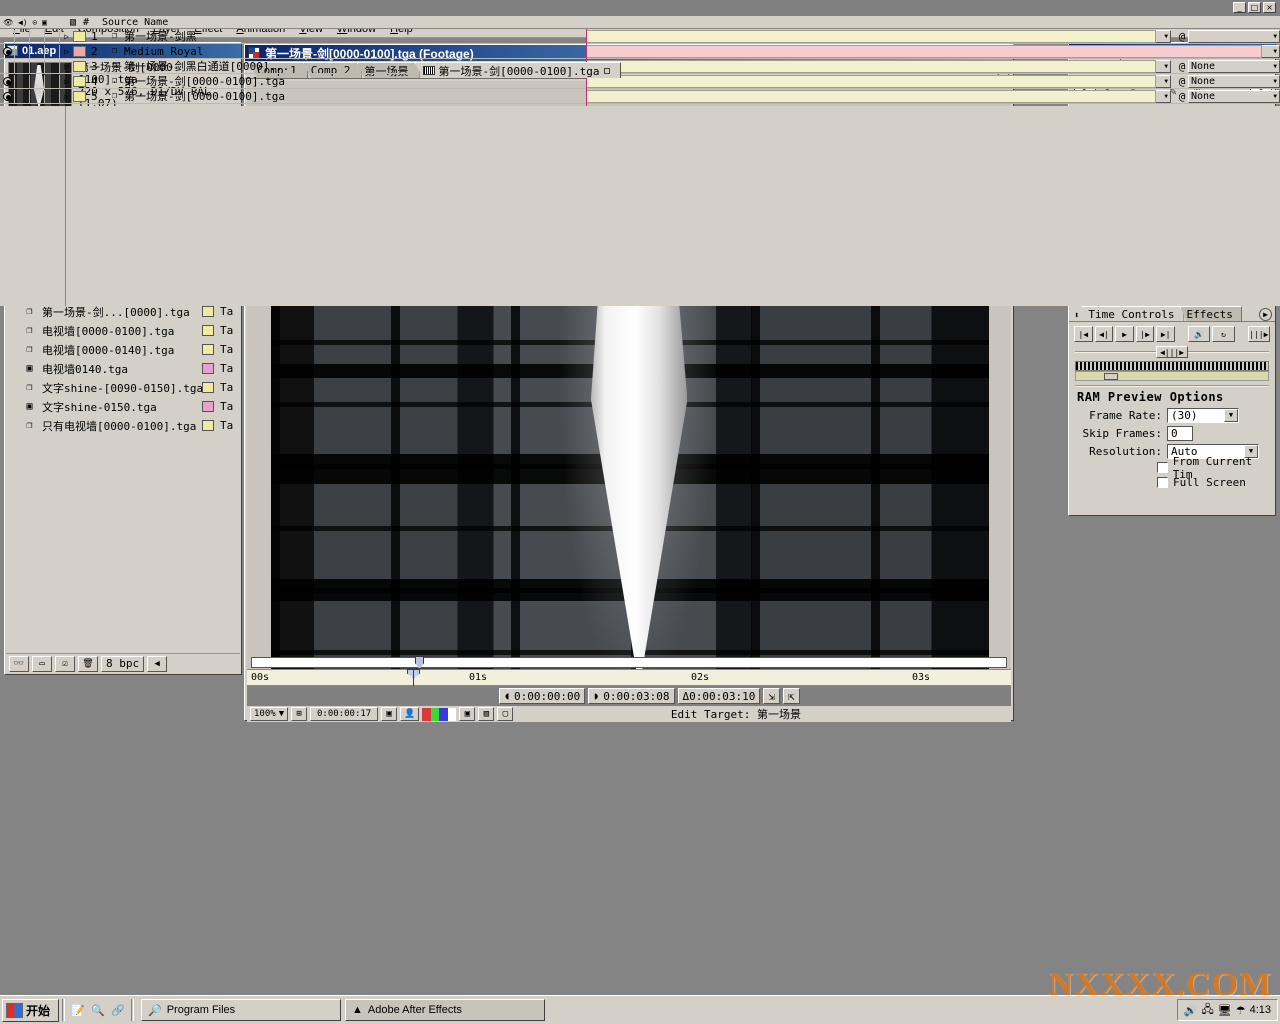 Image resolution: width=1280 pixels, height=1024 pixels. I want to click on show-snapshot-icon: 👤, so click(410, 714).